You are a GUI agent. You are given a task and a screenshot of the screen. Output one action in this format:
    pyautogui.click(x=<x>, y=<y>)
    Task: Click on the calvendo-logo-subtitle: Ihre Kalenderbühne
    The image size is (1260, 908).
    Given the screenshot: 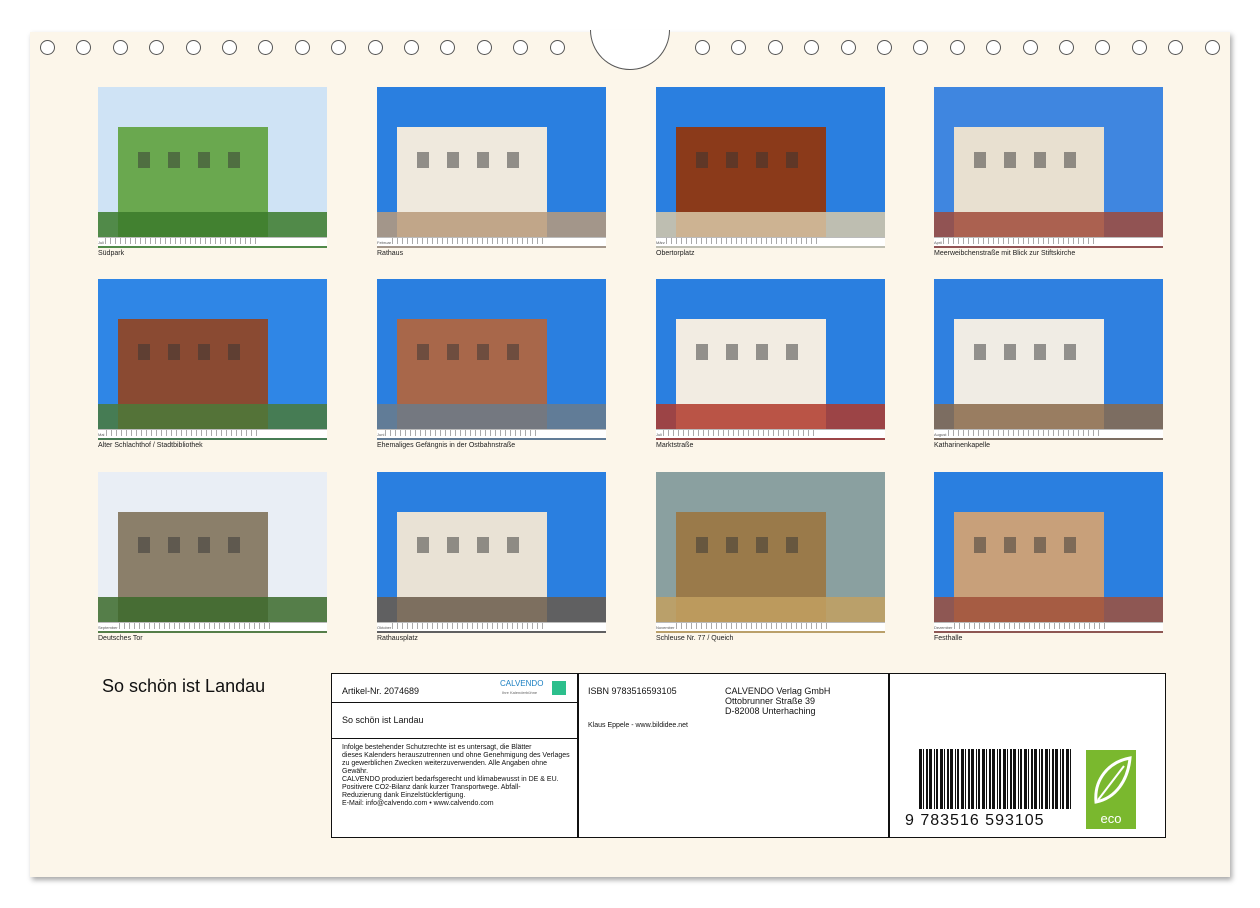 What is the action you would take?
    pyautogui.click(x=520, y=692)
    